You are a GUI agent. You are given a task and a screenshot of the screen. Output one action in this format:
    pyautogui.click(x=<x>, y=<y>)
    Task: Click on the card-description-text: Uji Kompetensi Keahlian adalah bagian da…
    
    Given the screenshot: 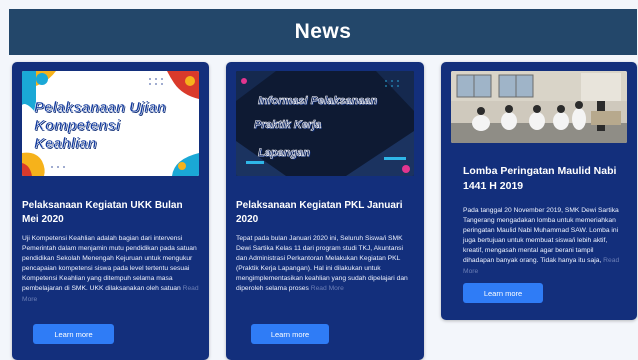 What is the action you would take?
    pyautogui.click(x=109, y=264)
    